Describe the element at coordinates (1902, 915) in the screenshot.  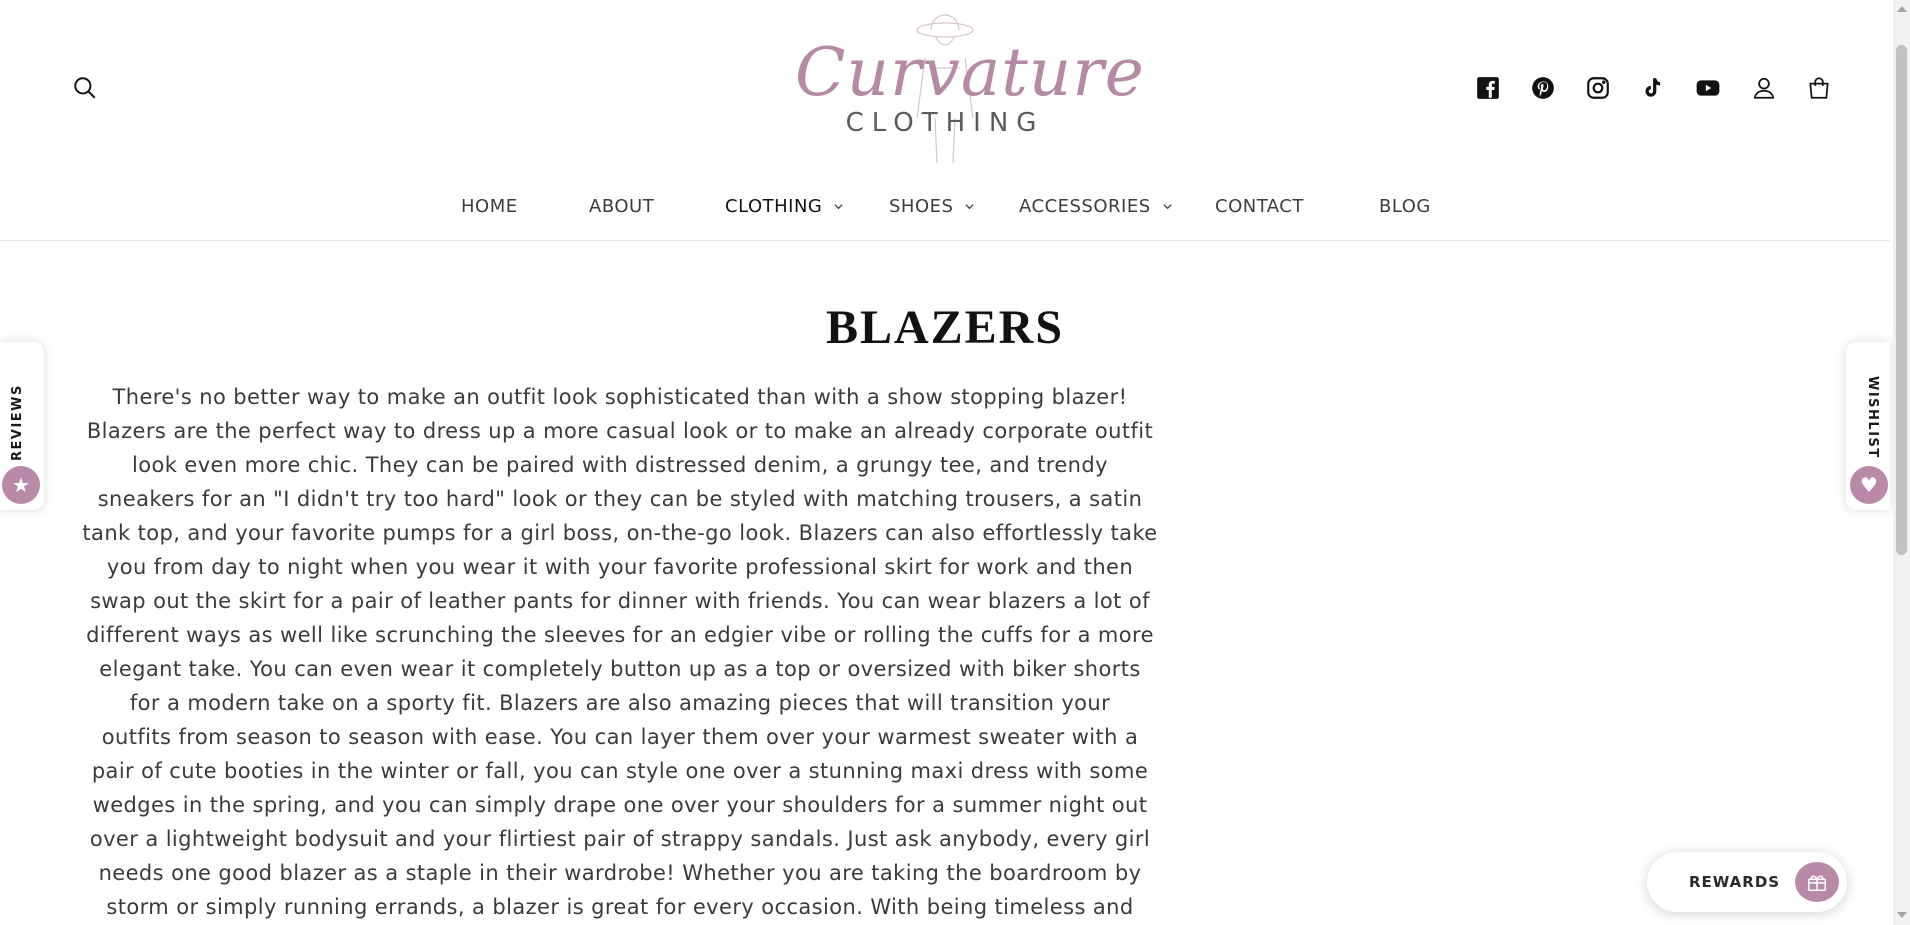
I see `scroll-down-arrow` at that location.